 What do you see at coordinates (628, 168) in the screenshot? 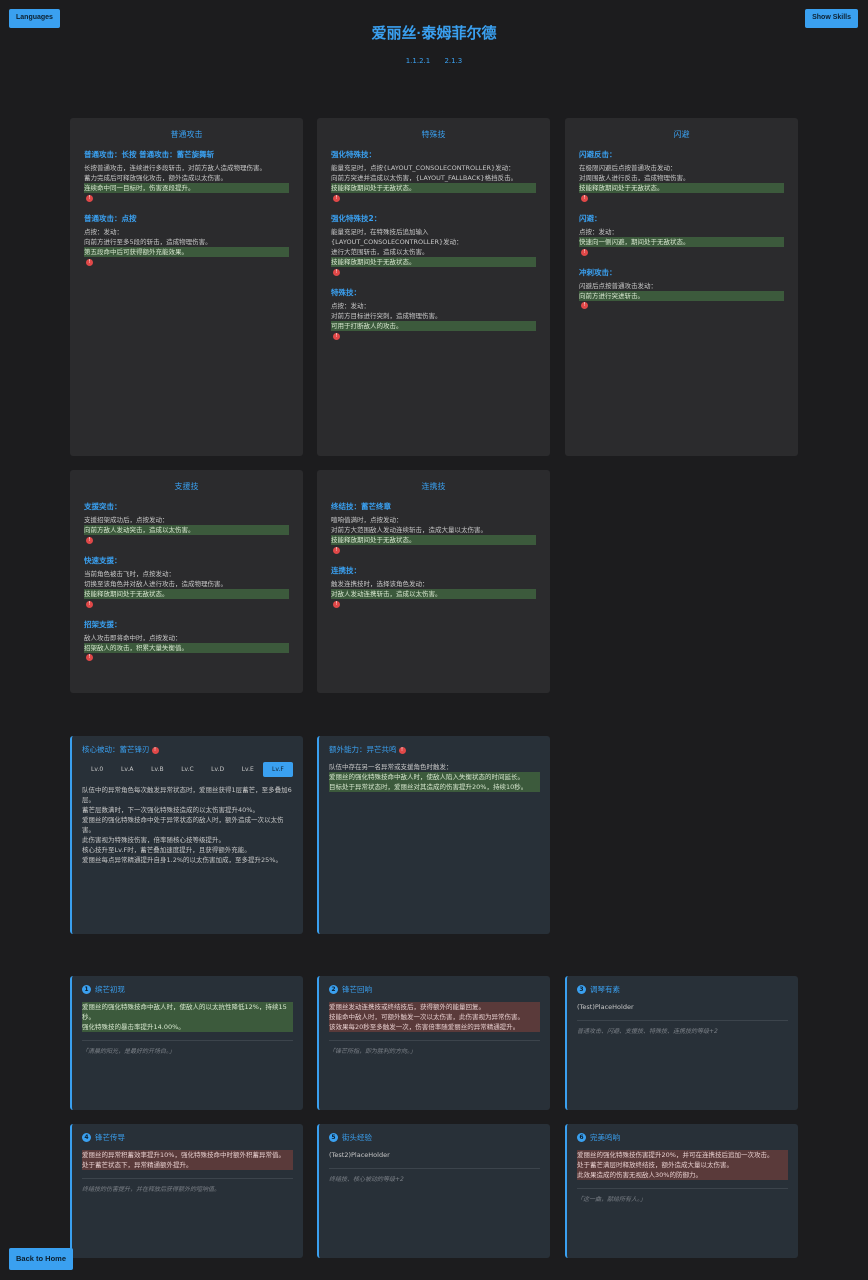
I see `skill-line: 在极限闪避后点按普通攻击发动：` at bounding box center [628, 168].